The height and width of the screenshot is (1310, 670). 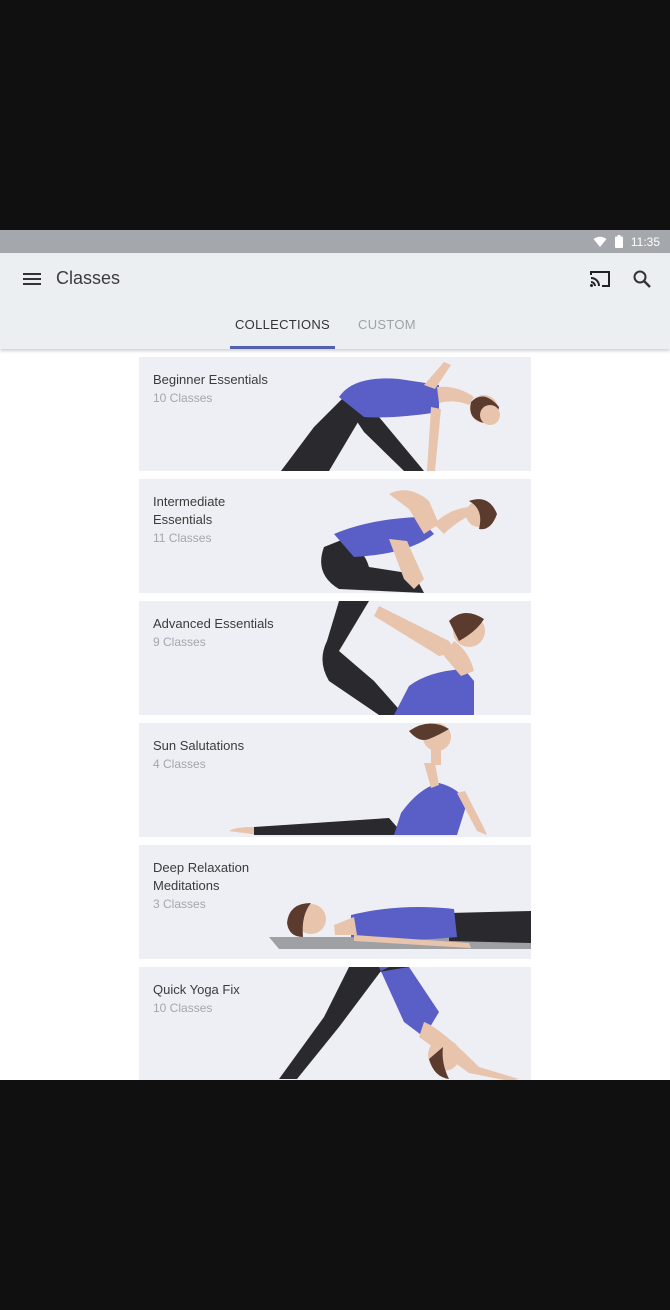 I want to click on wifi-icon, so click(x=600, y=241).